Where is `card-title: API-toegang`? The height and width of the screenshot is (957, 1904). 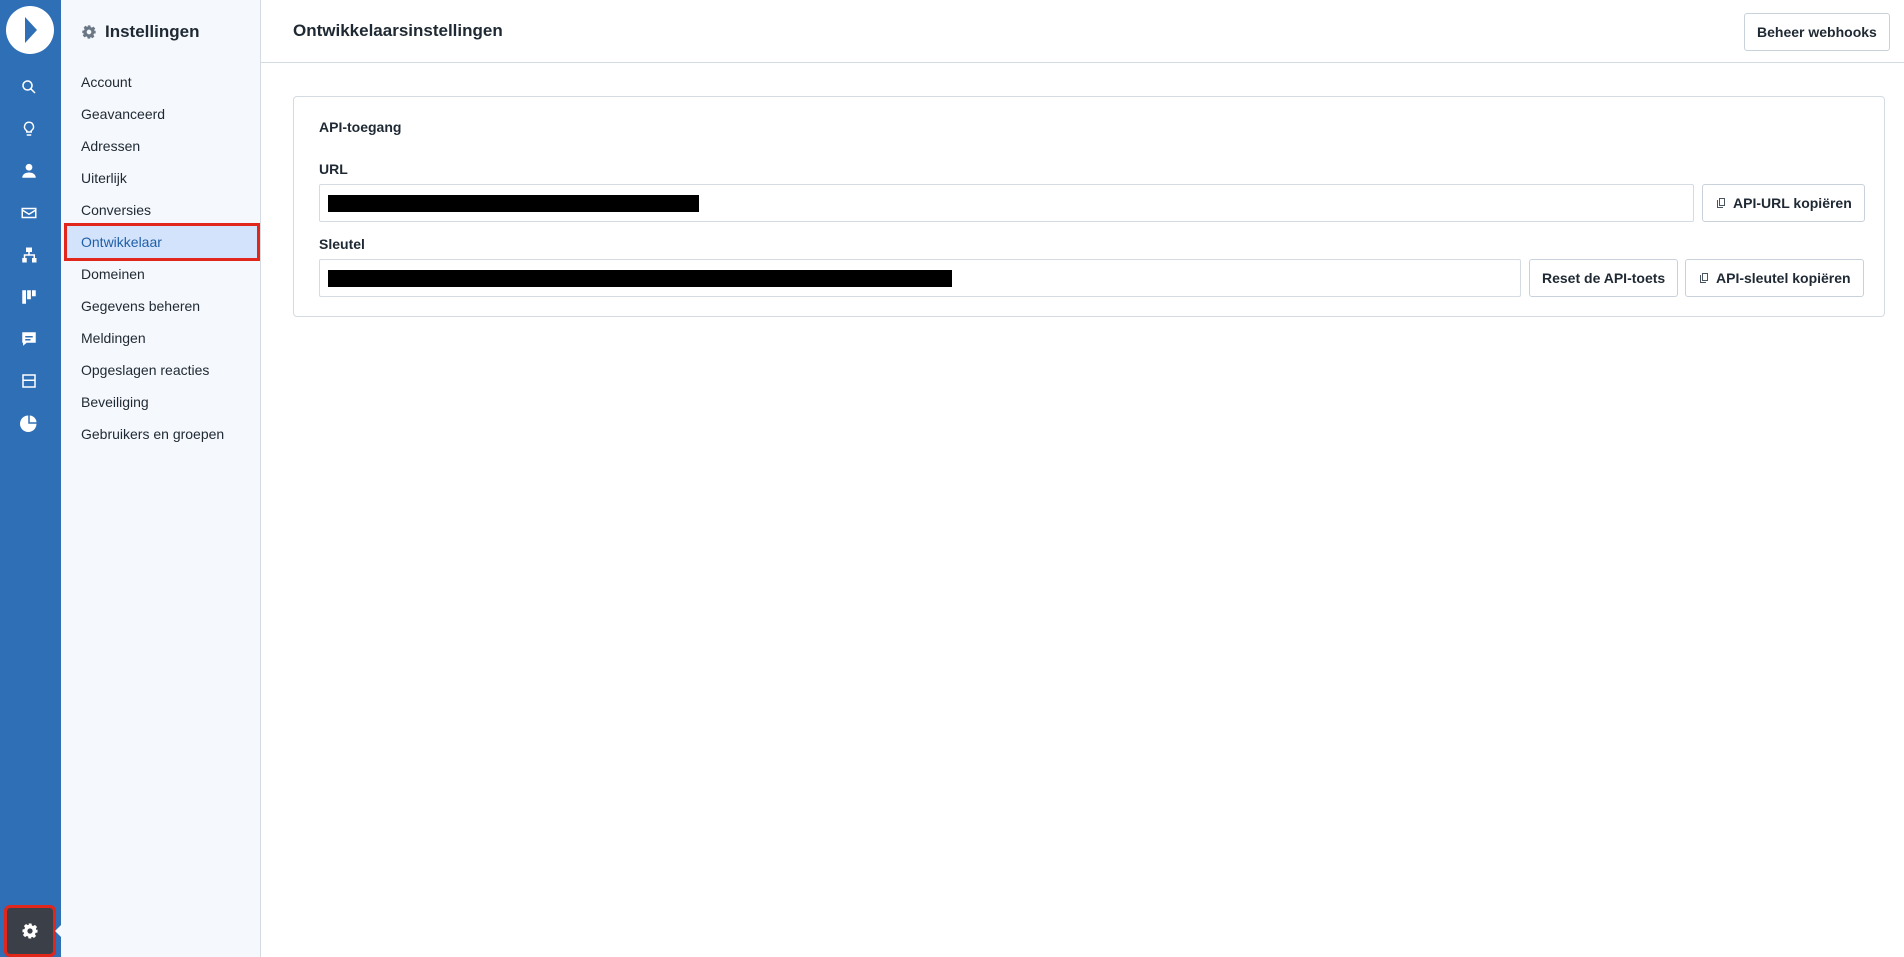
card-title: API-toegang is located at coordinates (360, 127).